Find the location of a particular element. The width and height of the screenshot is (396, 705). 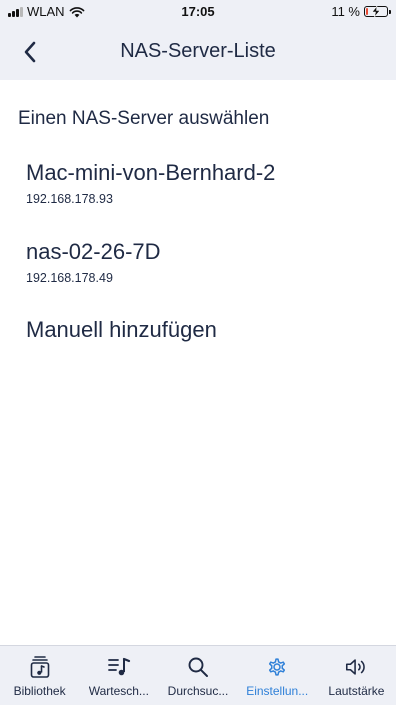

queue-icon is located at coordinates (119, 667).